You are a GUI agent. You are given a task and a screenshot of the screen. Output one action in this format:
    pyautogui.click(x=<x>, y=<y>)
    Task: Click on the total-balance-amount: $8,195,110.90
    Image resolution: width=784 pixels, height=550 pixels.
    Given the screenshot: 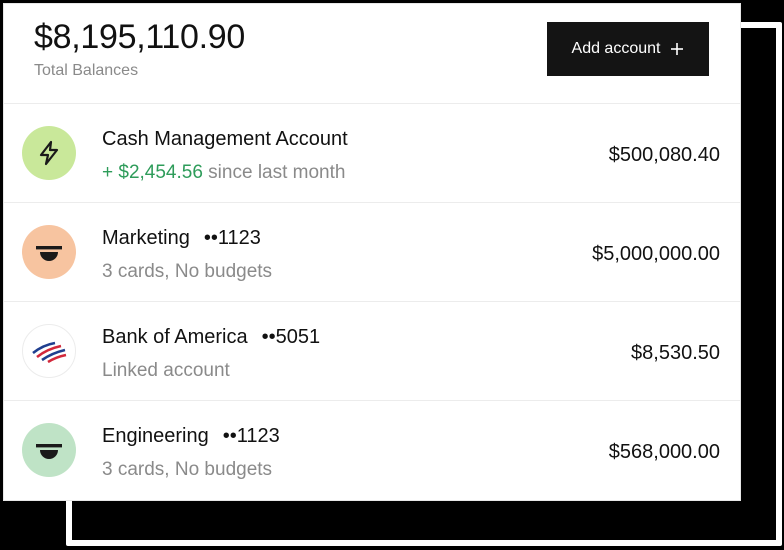 What is the action you would take?
    pyautogui.click(x=140, y=37)
    